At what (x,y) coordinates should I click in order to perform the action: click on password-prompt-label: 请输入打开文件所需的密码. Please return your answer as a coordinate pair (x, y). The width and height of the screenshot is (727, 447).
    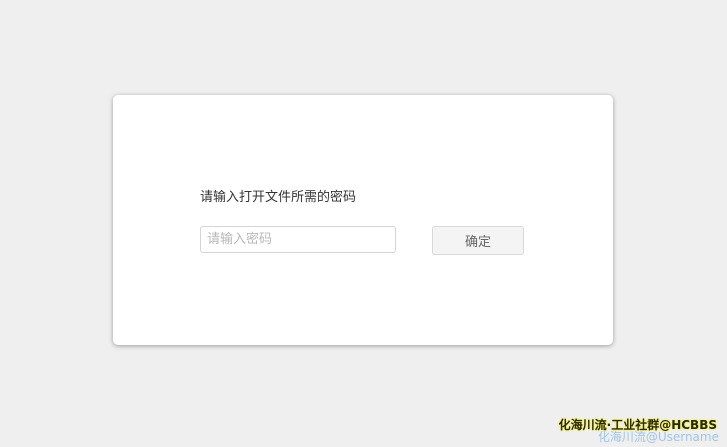
    Looking at the image, I should click on (278, 197).